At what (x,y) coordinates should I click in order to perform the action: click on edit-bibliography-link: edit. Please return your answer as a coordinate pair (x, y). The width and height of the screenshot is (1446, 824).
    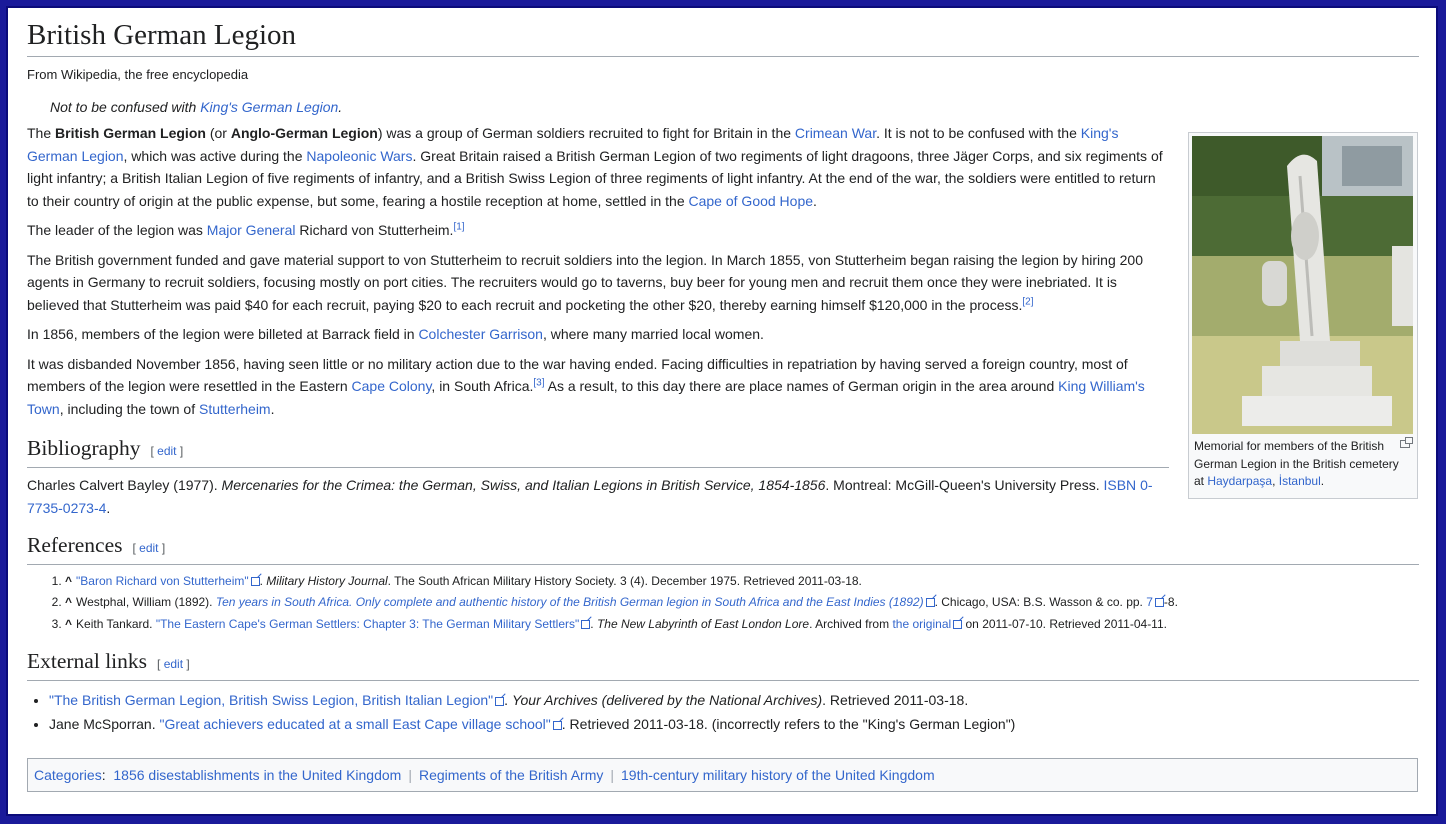
    Looking at the image, I should click on (166, 451).